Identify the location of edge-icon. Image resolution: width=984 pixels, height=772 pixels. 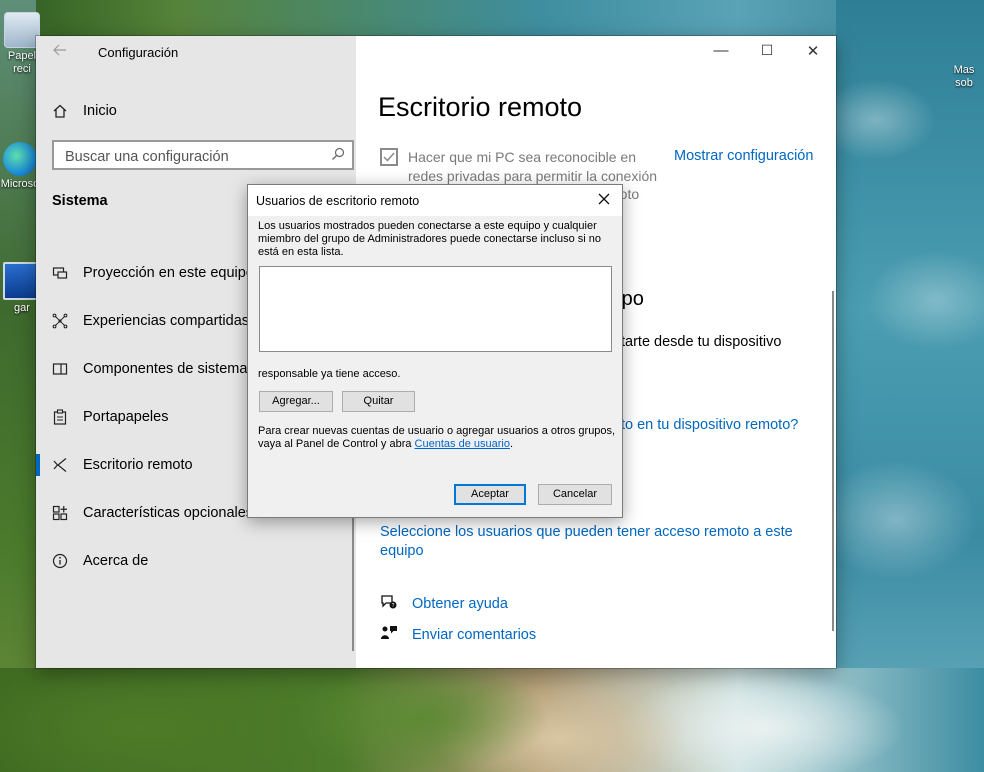
(20, 159).